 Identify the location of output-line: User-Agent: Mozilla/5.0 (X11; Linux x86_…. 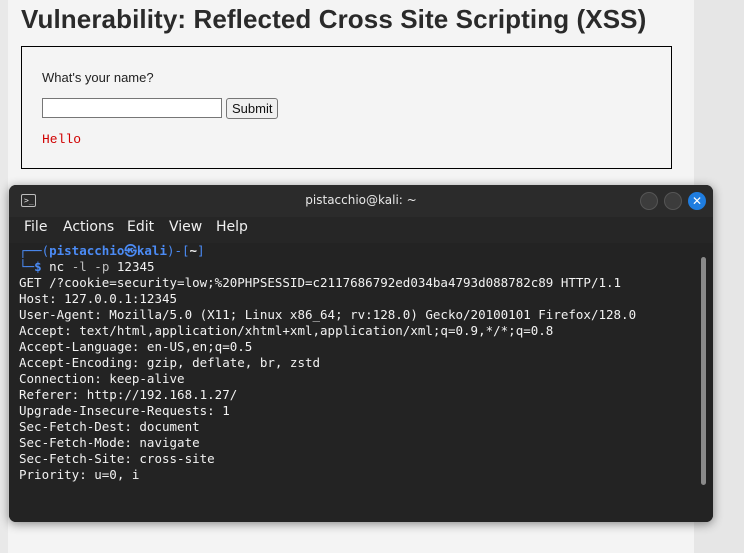
(328, 314).